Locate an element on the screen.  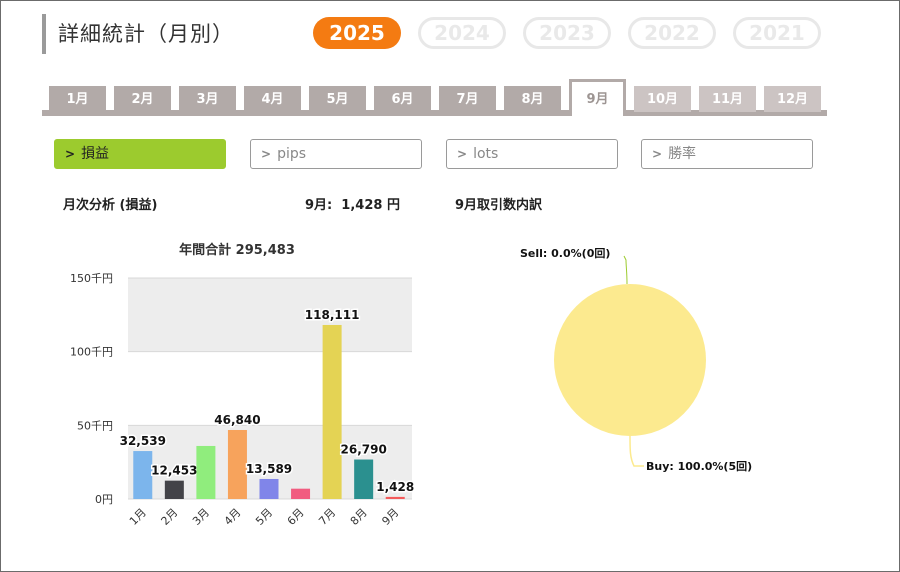
page-title: 詳細統計（月別） is located at coordinates (146, 34).